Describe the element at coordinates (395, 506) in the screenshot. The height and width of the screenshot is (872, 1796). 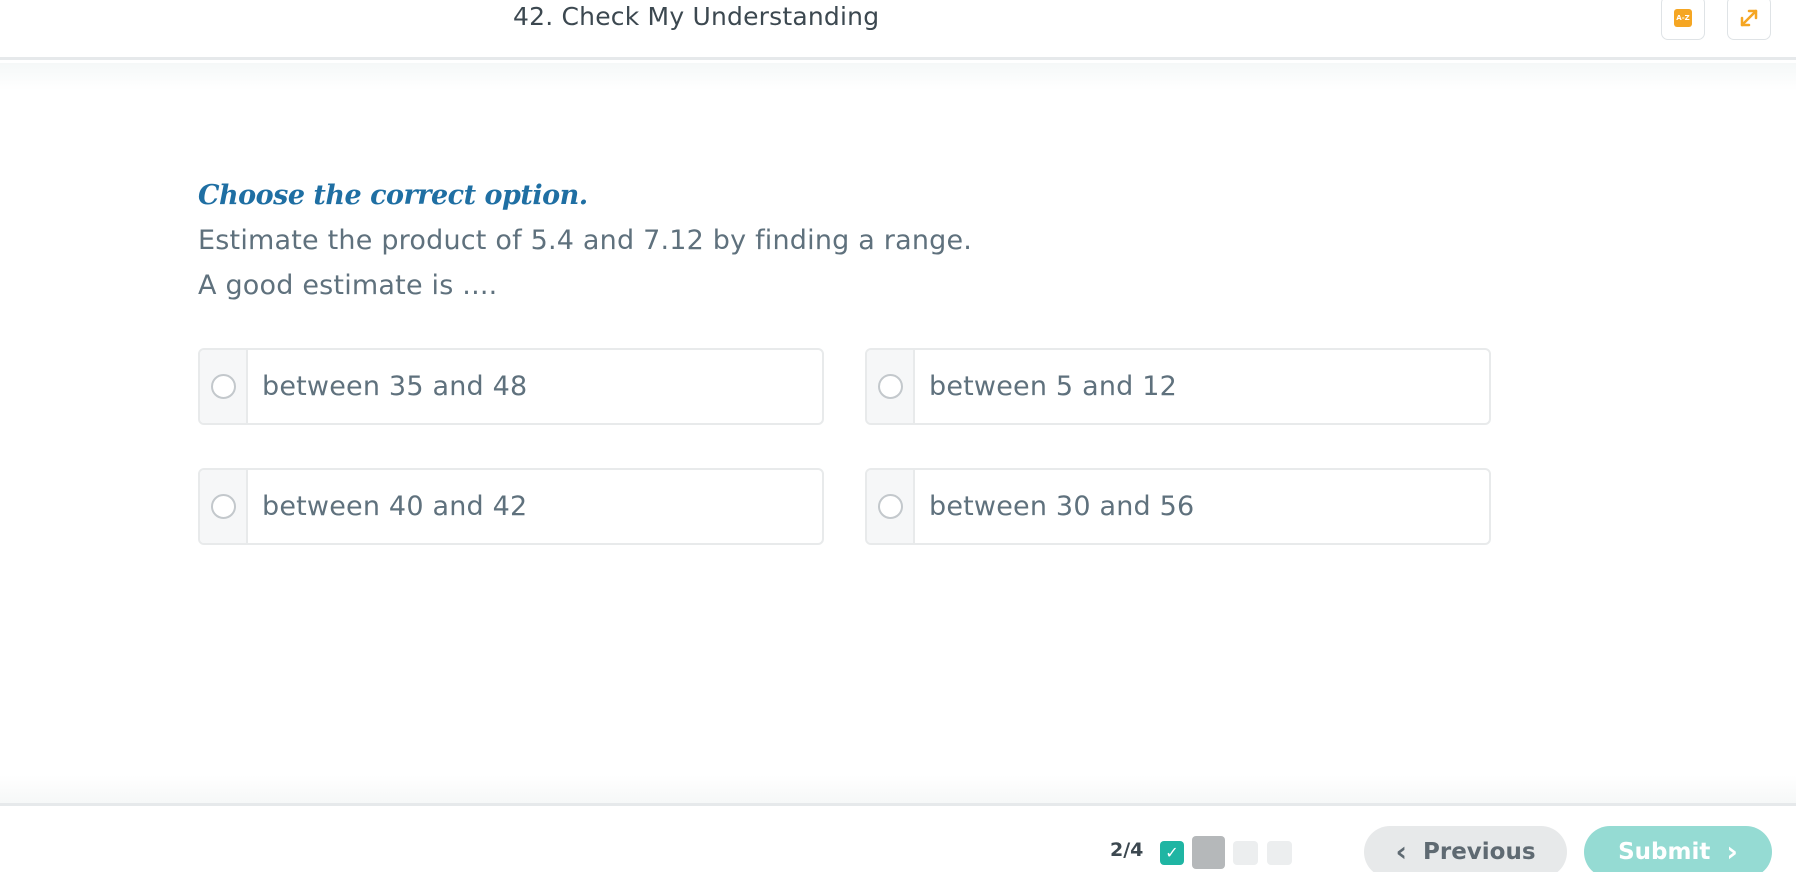
I see `answer-option-label: between 40 and 42` at that location.